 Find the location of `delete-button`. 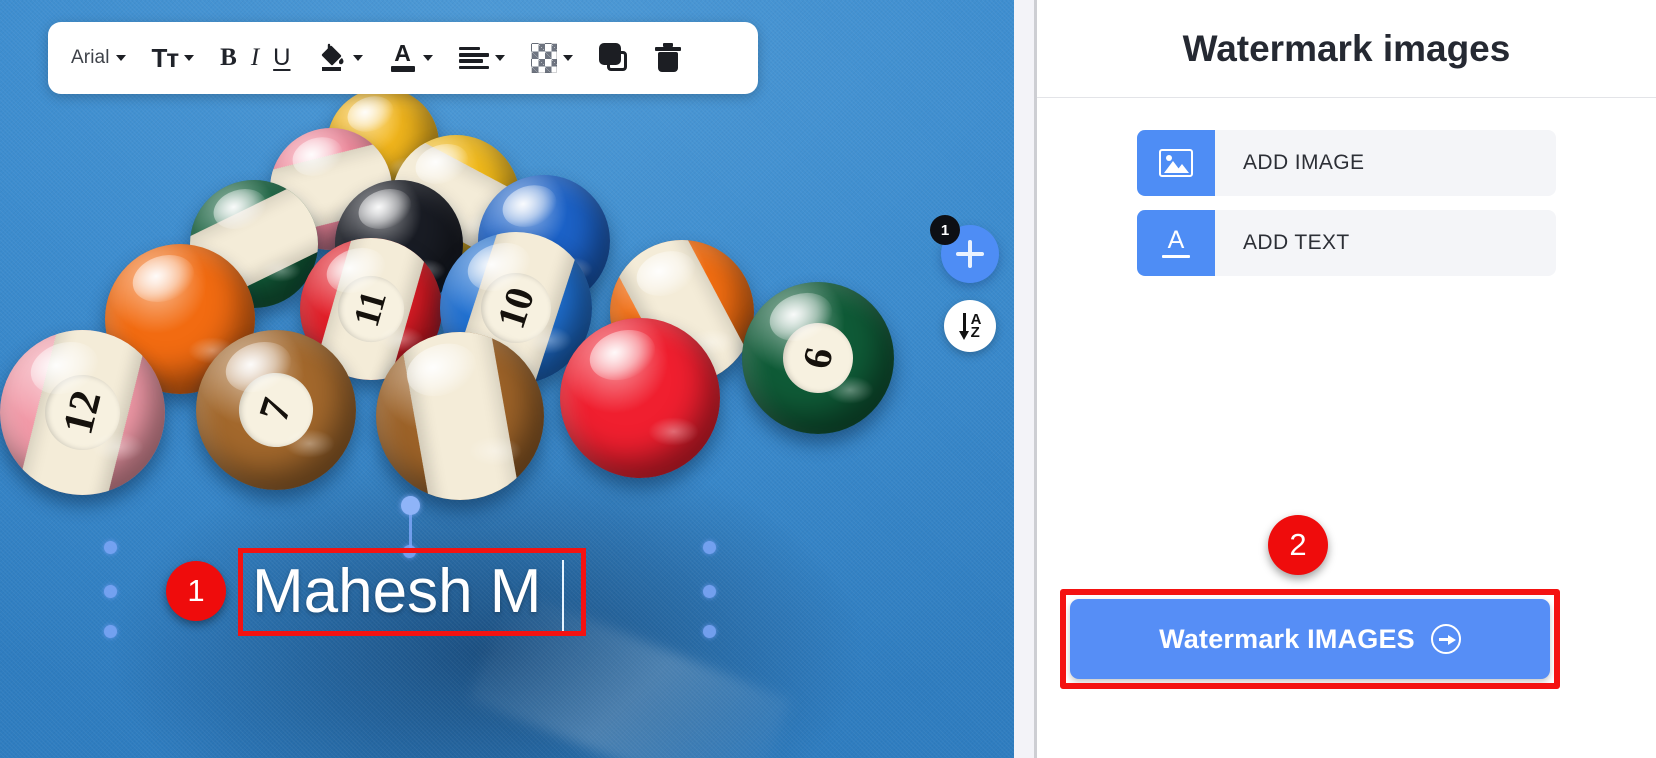

delete-button is located at coordinates (668, 58).